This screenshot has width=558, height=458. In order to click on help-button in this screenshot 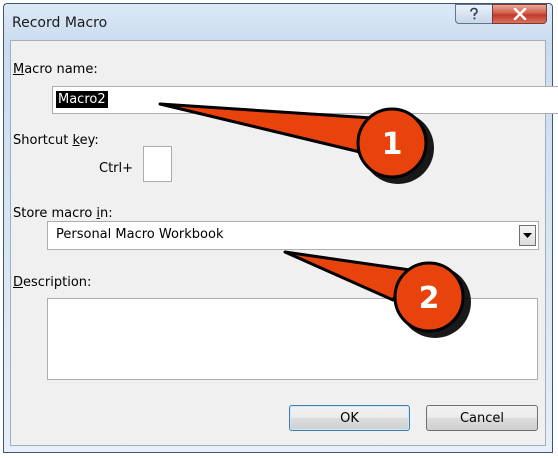, I will do `click(474, 14)`.